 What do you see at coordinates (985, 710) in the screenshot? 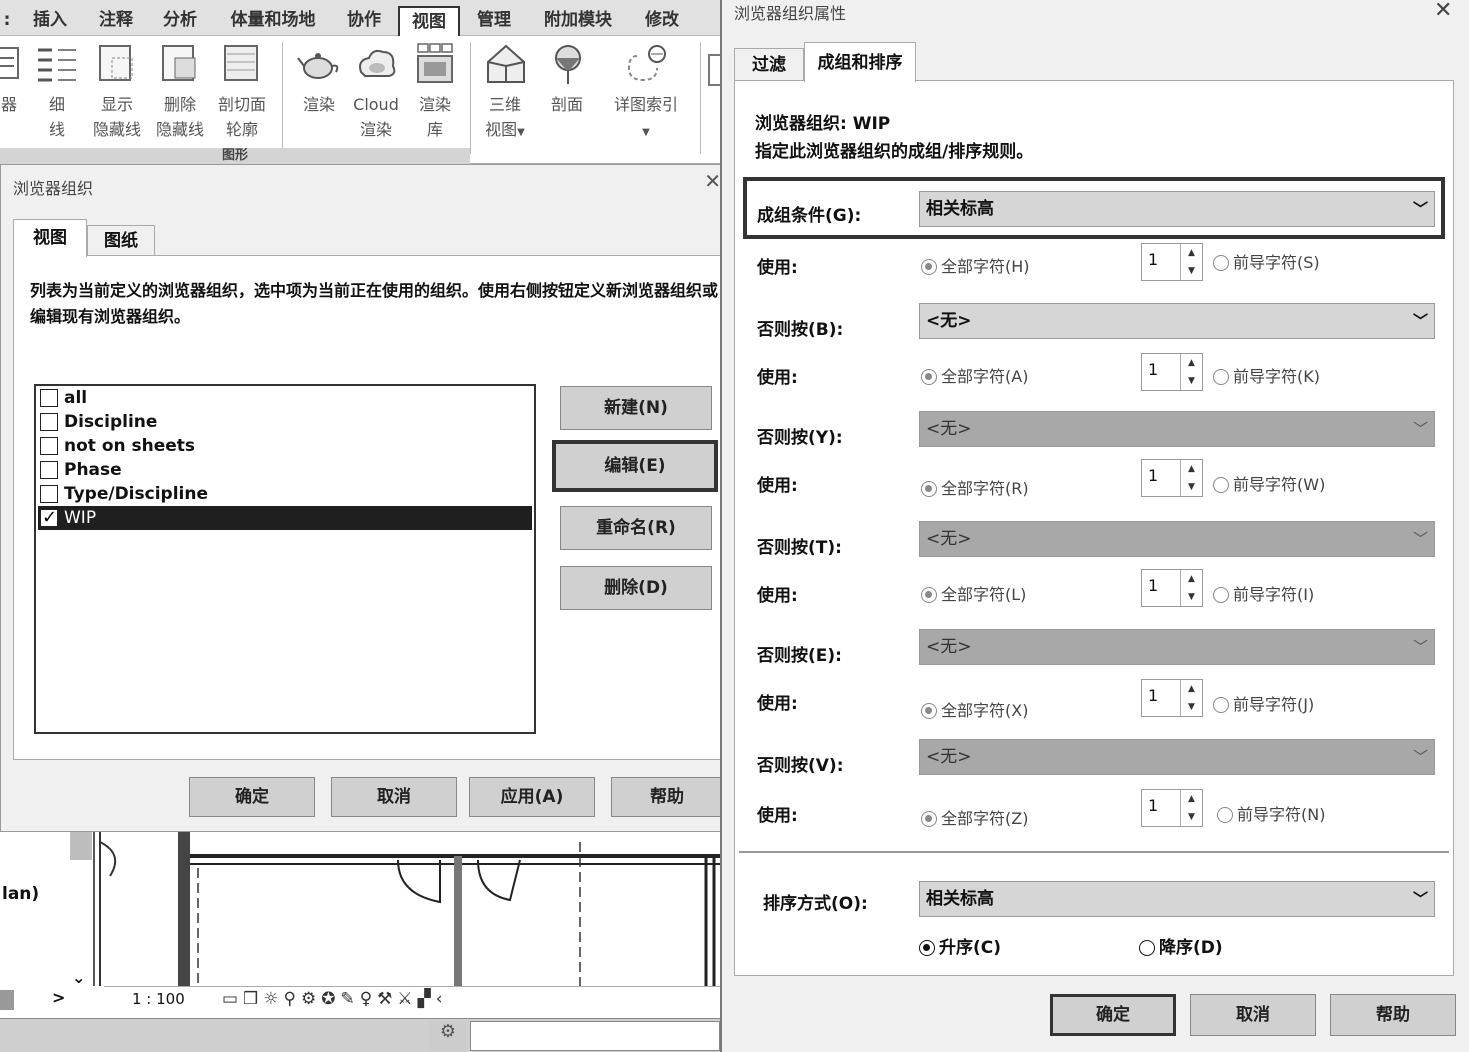
I see `radio-label: 全部字符(X)` at bounding box center [985, 710].